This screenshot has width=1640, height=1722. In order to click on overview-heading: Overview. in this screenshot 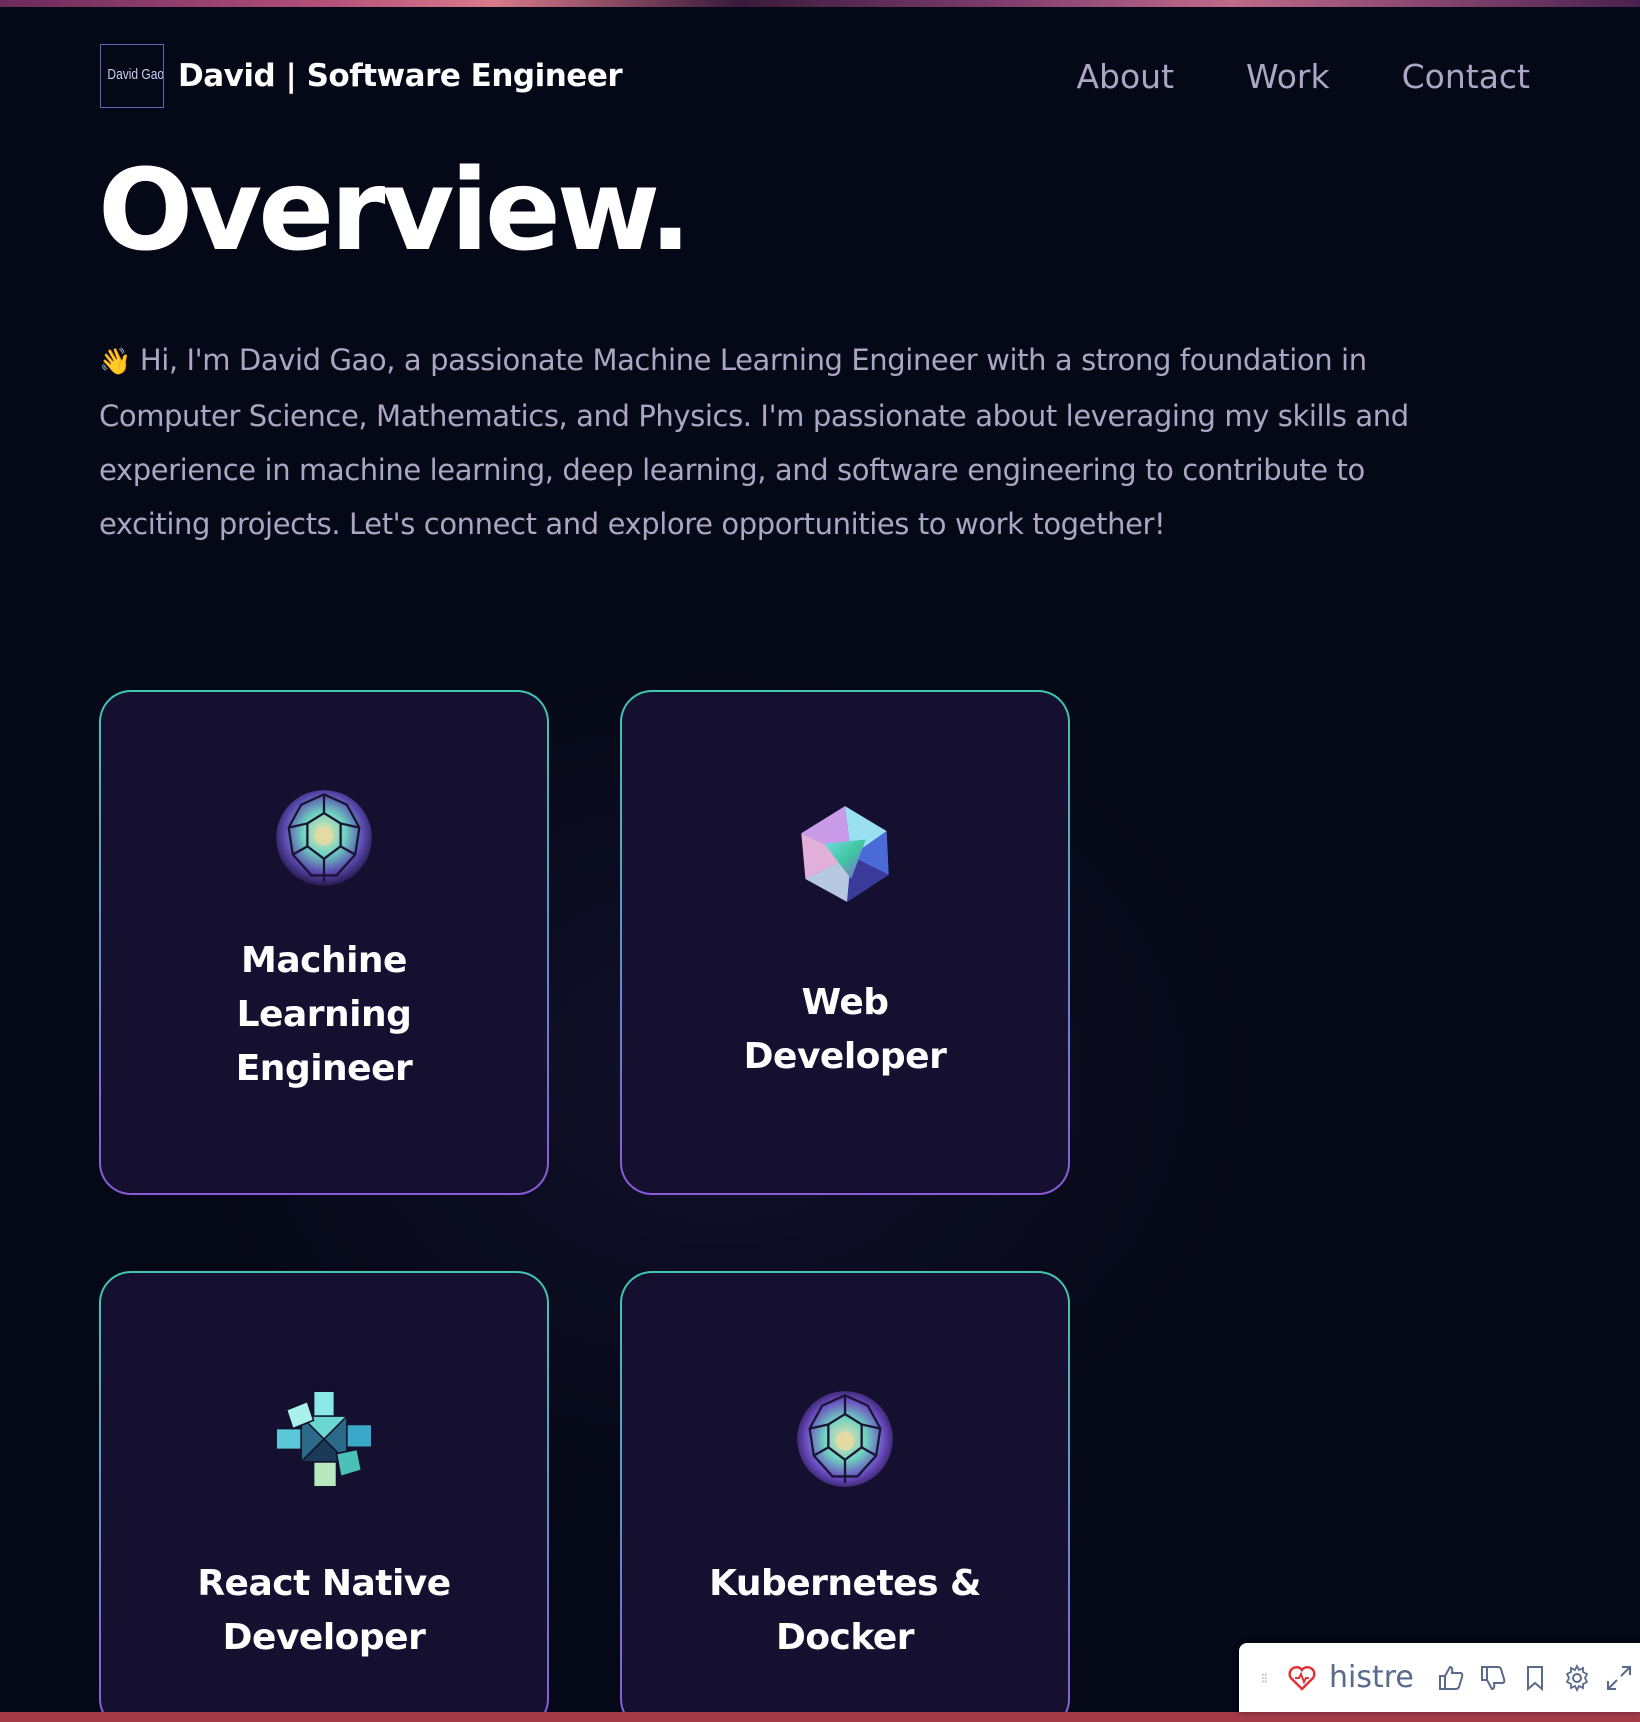, I will do `click(395, 211)`.